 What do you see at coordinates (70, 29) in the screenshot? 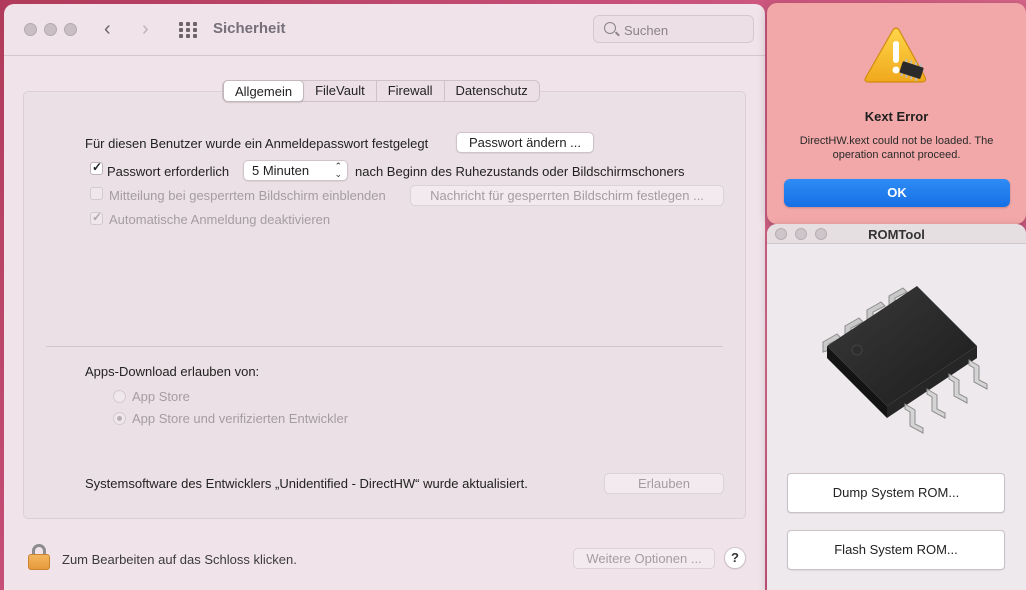
I see `zoom-window-button` at bounding box center [70, 29].